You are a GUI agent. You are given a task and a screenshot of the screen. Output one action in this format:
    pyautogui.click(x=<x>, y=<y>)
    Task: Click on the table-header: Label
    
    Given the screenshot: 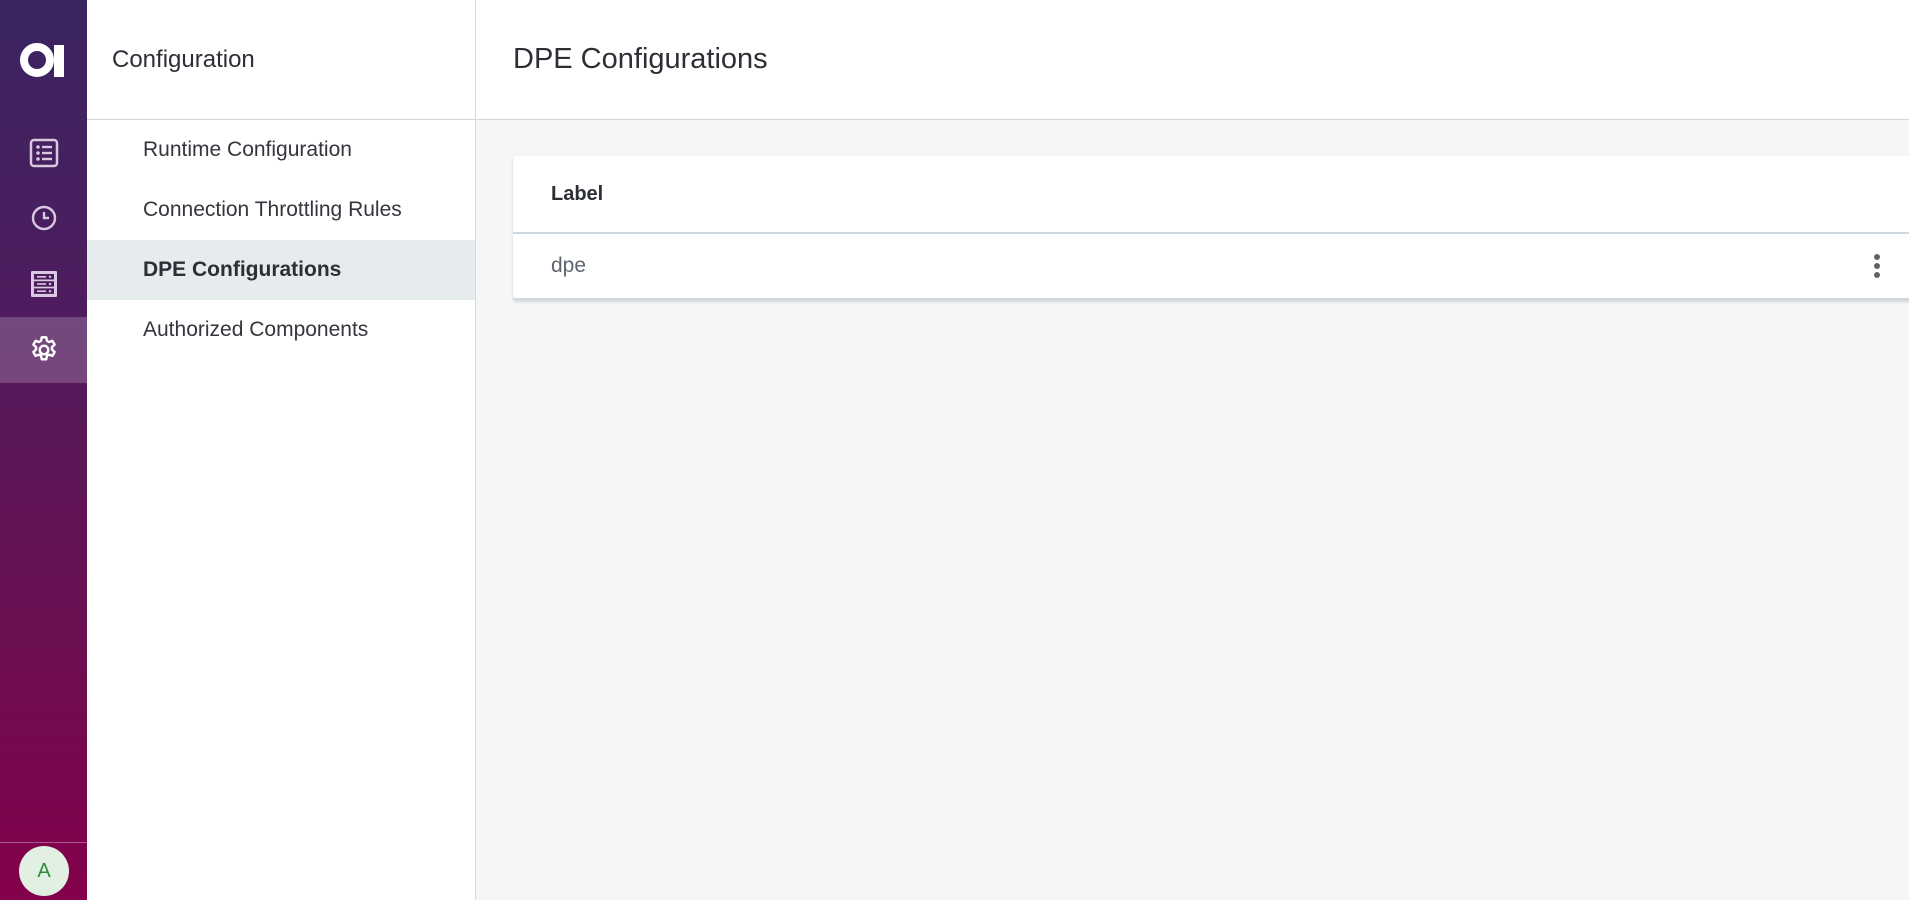 What is the action you would take?
    pyautogui.click(x=1211, y=195)
    